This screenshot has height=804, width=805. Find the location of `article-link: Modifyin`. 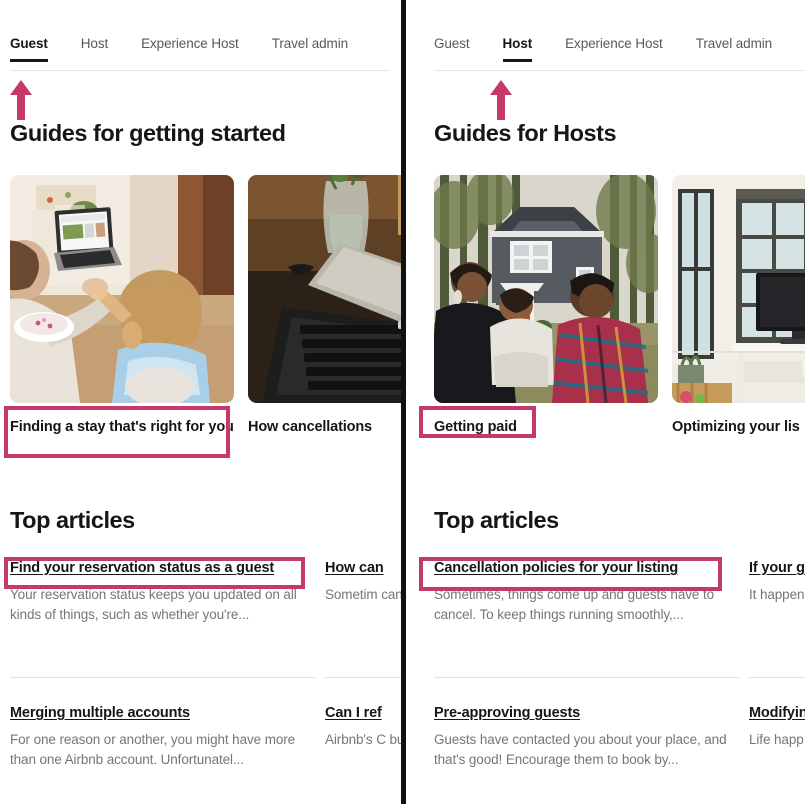

article-link: Modifyin is located at coordinates (777, 713).